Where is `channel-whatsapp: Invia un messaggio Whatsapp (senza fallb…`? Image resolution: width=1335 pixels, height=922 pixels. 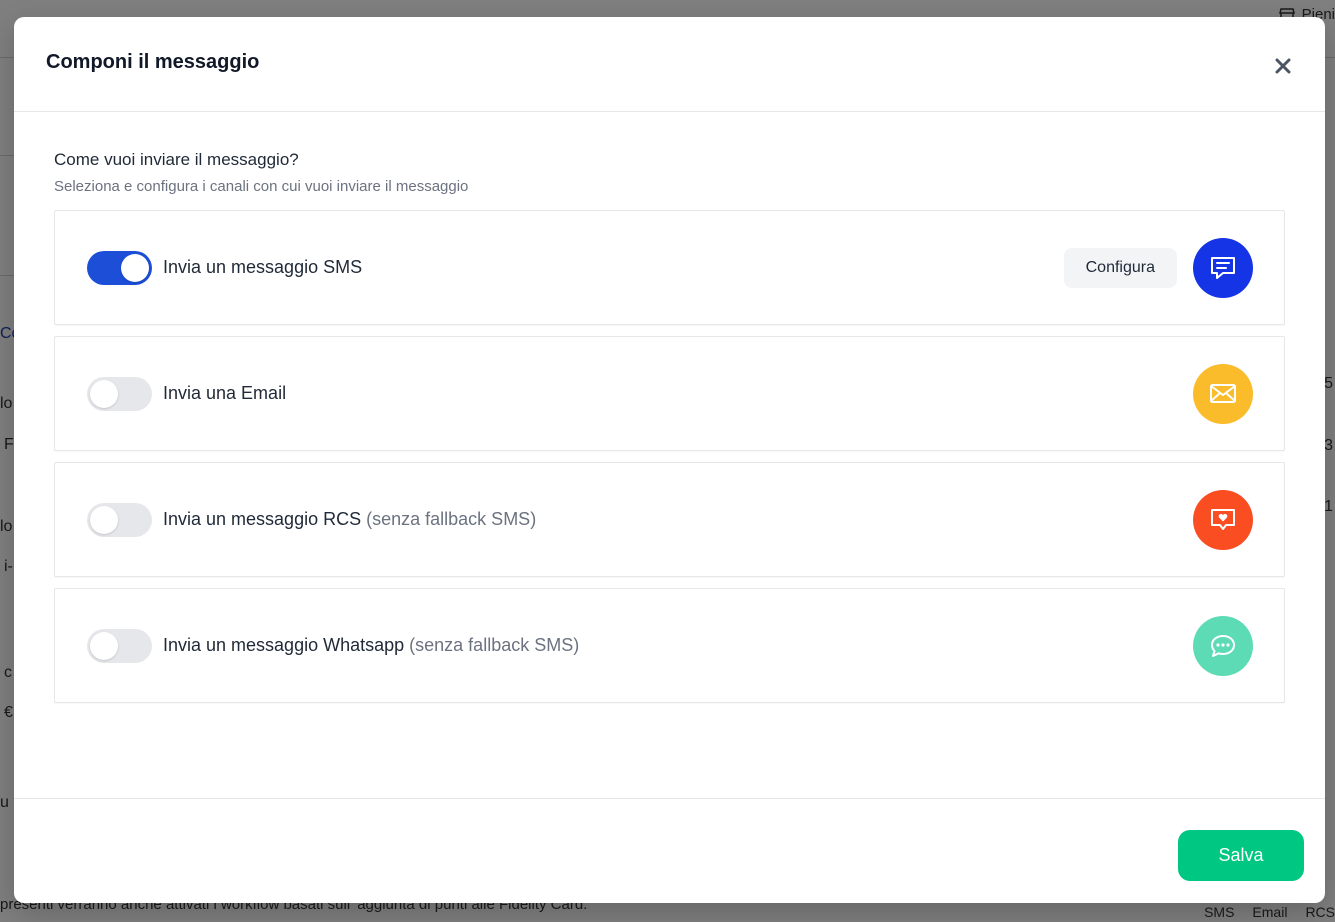 channel-whatsapp: Invia un messaggio Whatsapp (senza fallb… is located at coordinates (669, 645).